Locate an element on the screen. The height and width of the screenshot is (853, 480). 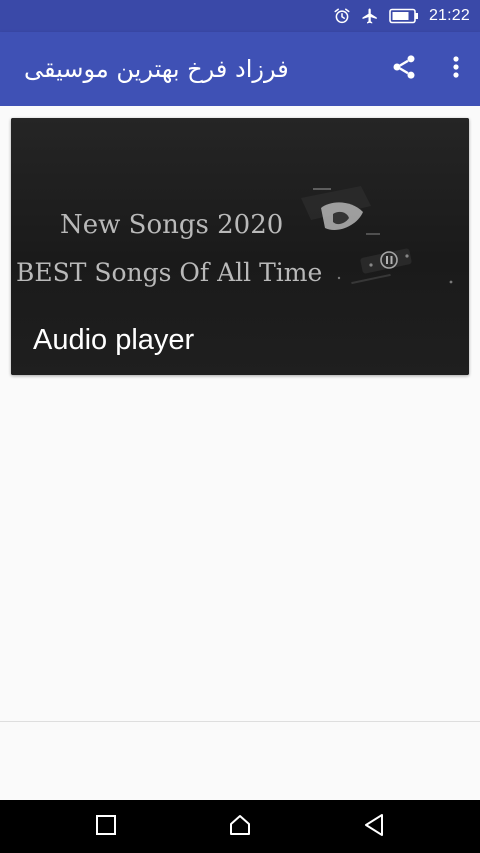
app-bar: فرزاد فرخ بهترین موسیقی is located at coordinates (240, 69).